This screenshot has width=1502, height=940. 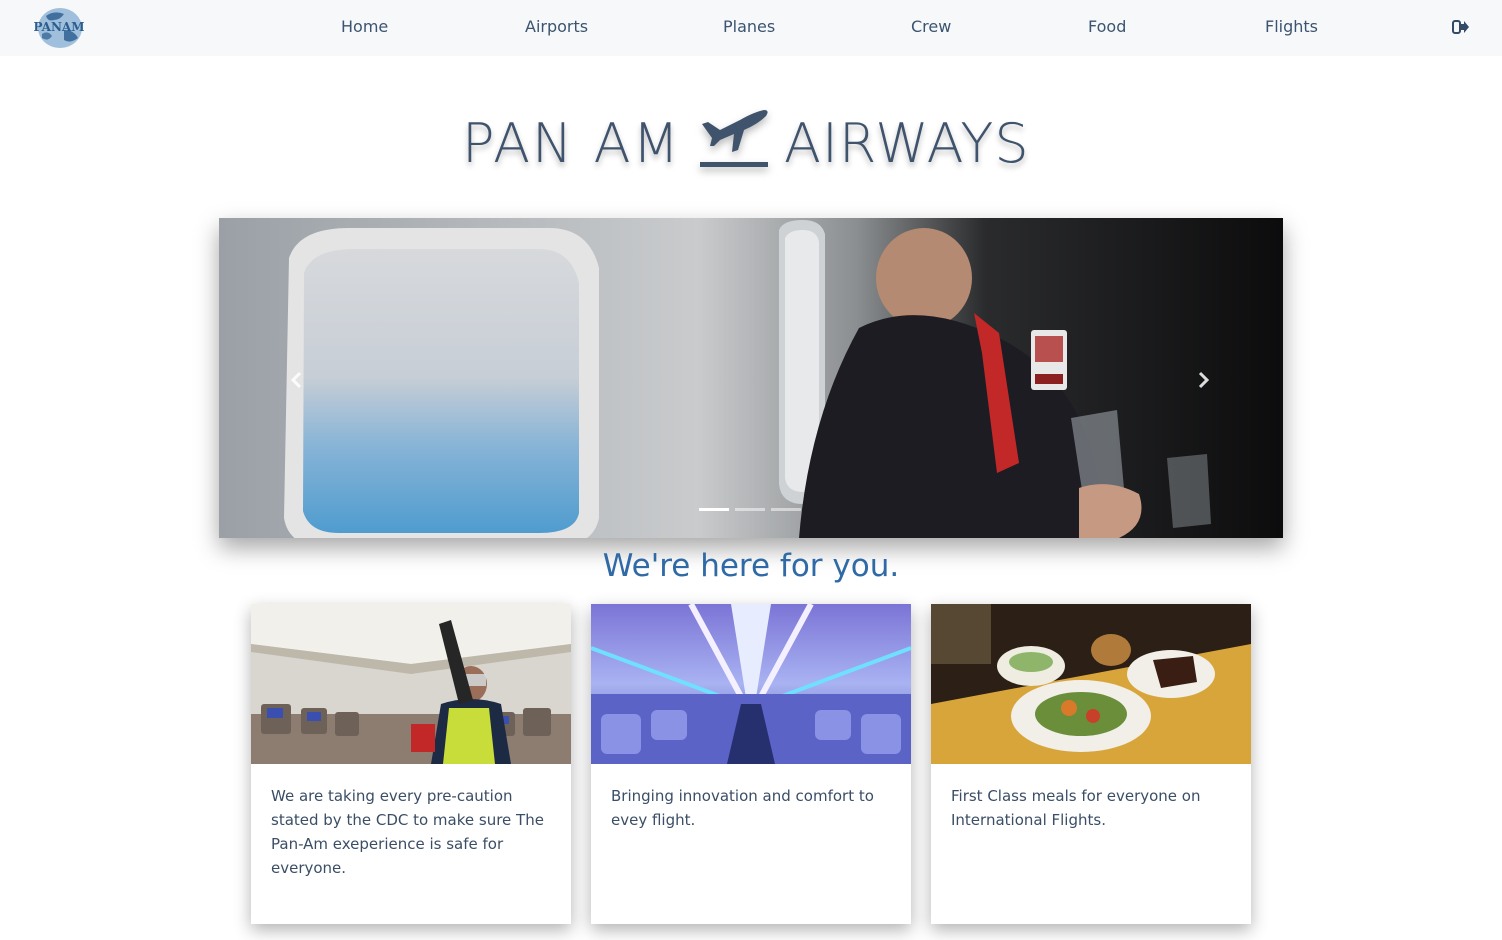 I want to click on logo-text: PANAM, so click(x=59, y=27).